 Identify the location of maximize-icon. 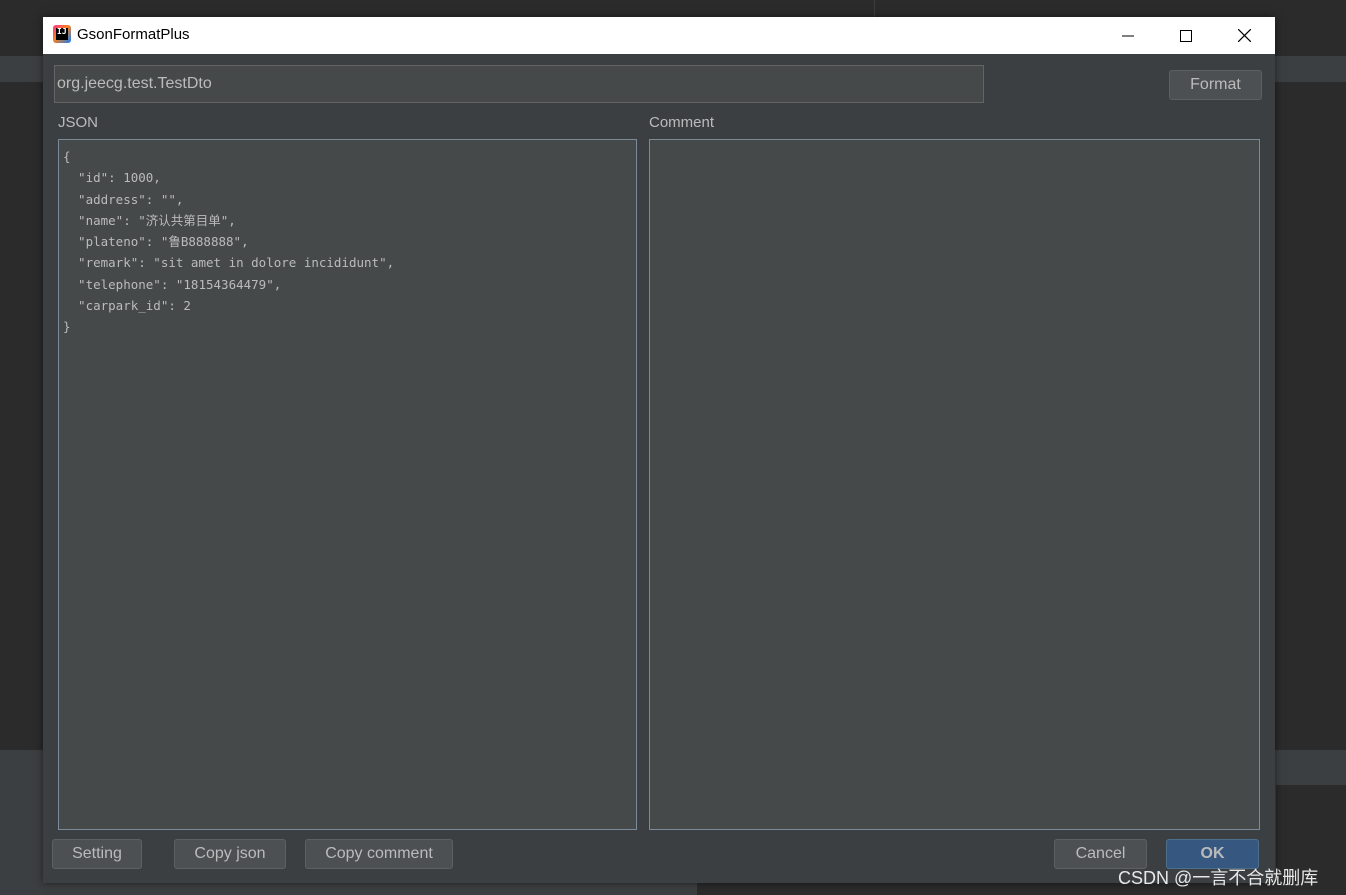
(1186, 35).